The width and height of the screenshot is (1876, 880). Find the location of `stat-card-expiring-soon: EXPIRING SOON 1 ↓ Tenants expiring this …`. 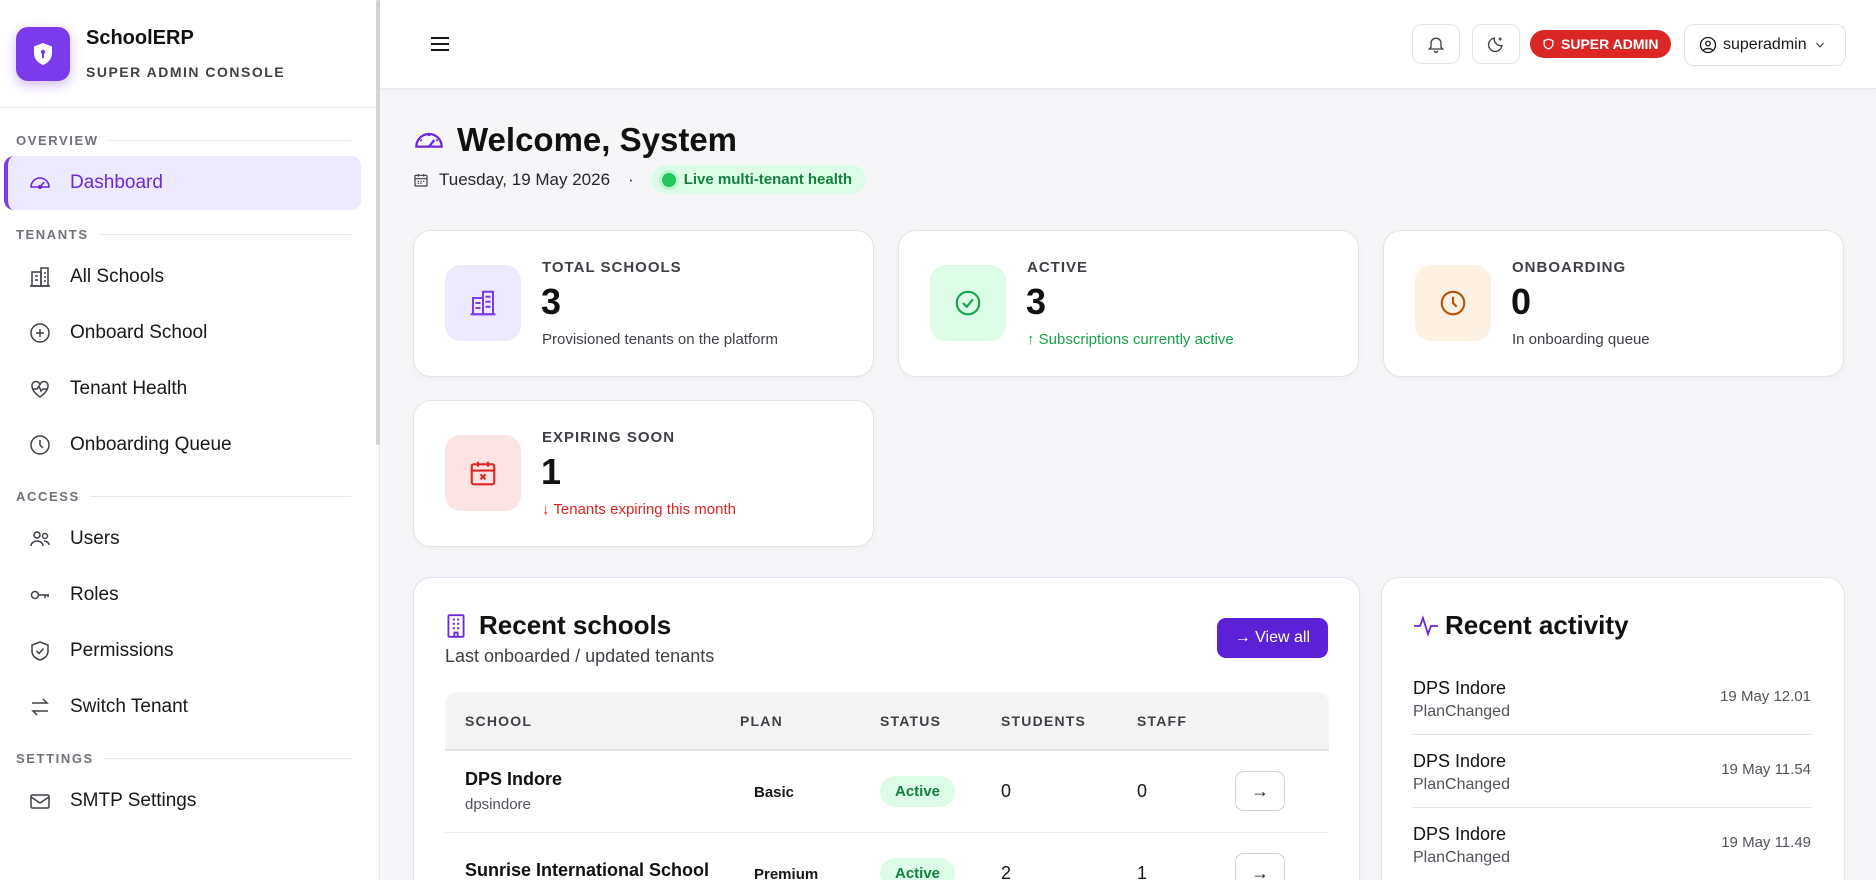

stat-card-expiring-soon: EXPIRING SOON 1 ↓ Tenants expiring this … is located at coordinates (643, 473).